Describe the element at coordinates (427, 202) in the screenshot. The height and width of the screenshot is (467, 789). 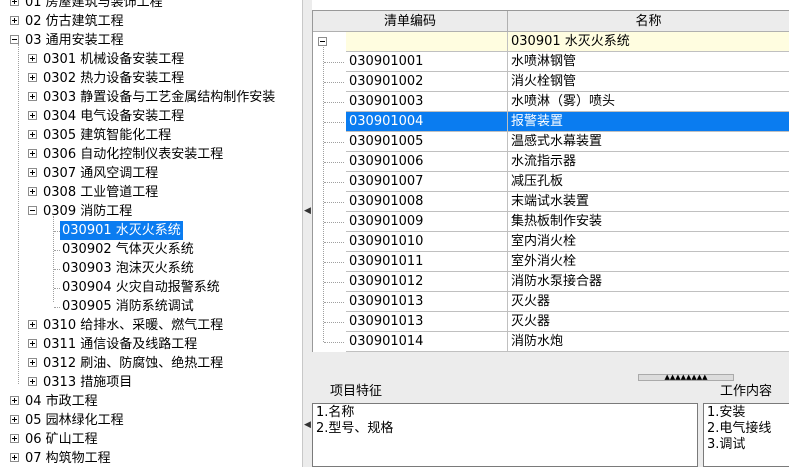
I see `grid-cell-code: 030901008` at that location.